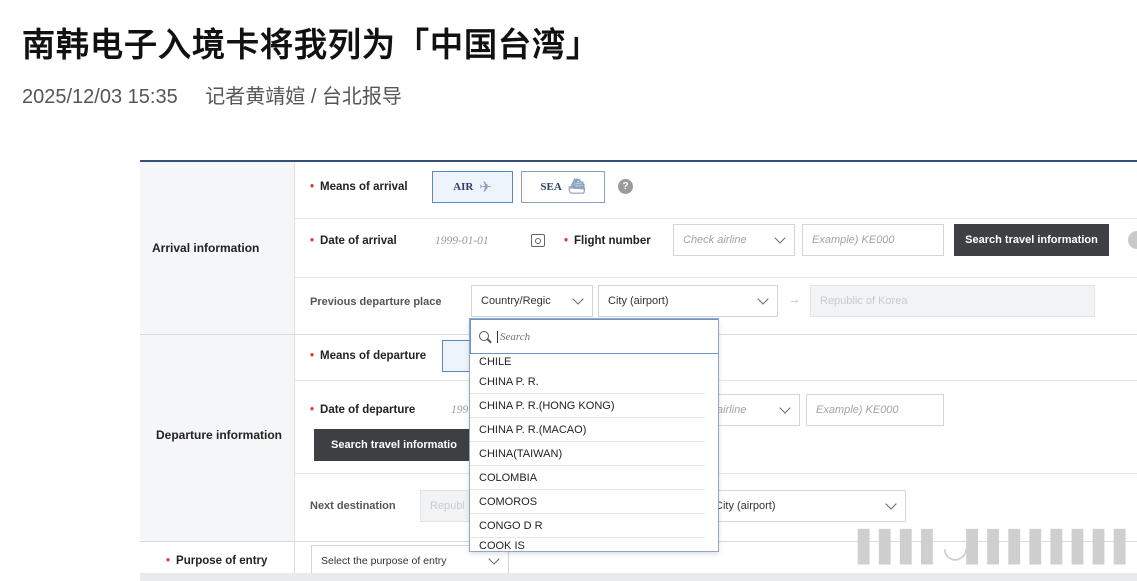 Image resolution: width=1137 pixels, height=581 pixels. Describe the element at coordinates (734, 240) in the screenshot. I see `airline-select: Check airline` at that location.